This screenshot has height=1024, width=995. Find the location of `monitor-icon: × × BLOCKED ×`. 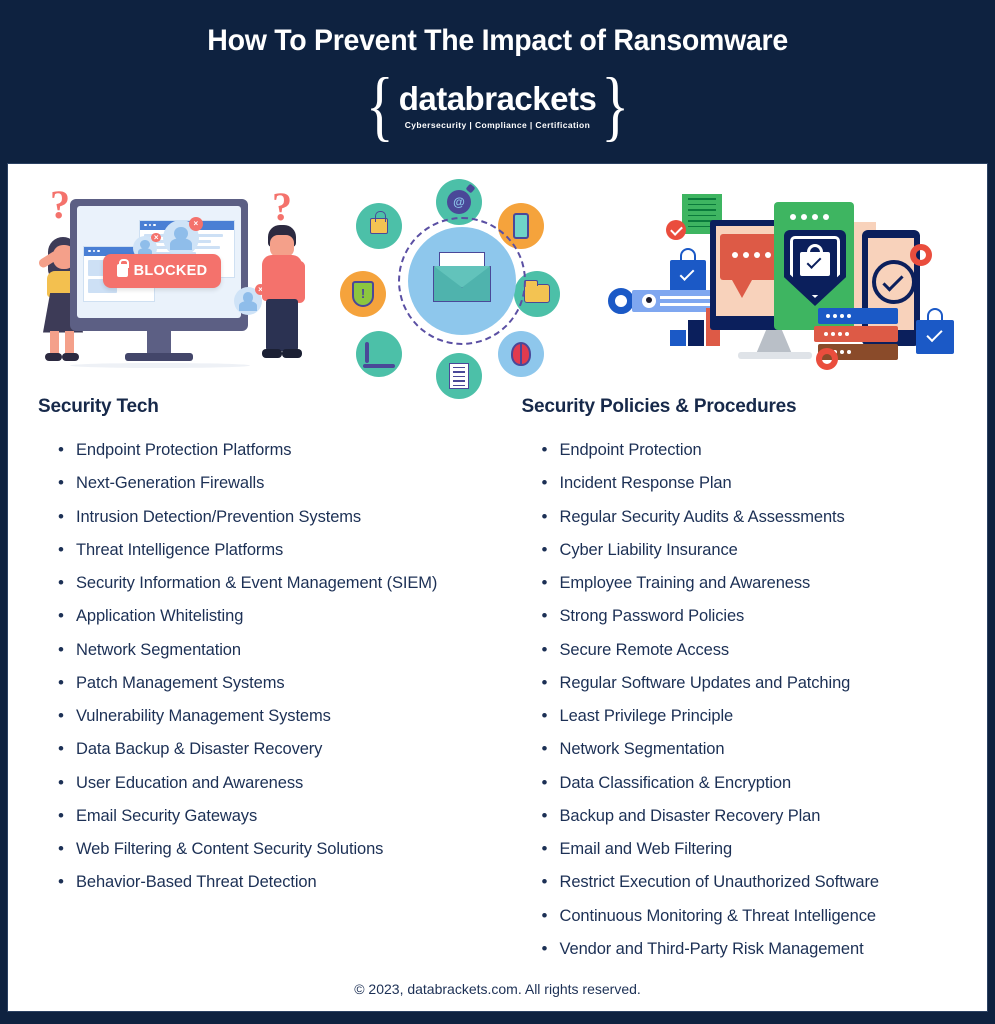

monitor-icon: × × BLOCKED × is located at coordinates (168, 264).